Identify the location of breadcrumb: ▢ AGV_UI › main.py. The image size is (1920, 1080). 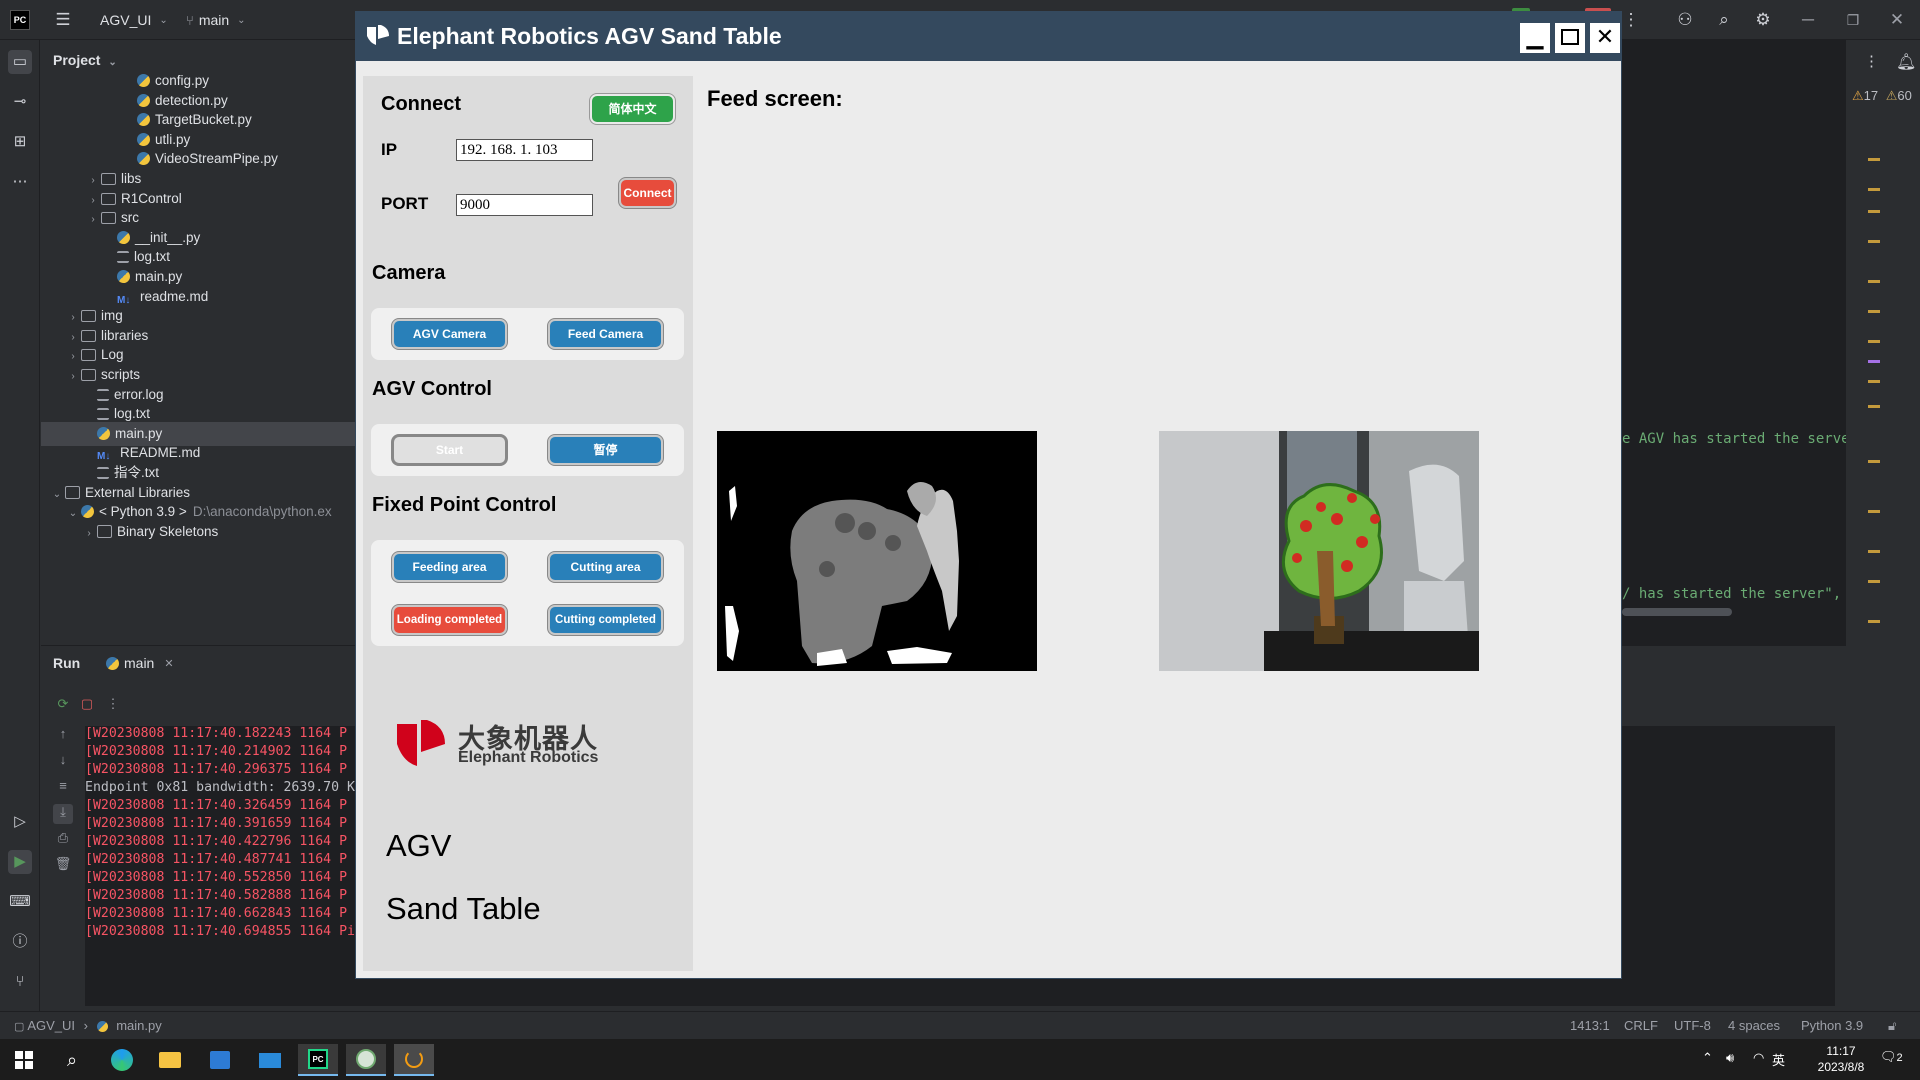
(88, 1025).